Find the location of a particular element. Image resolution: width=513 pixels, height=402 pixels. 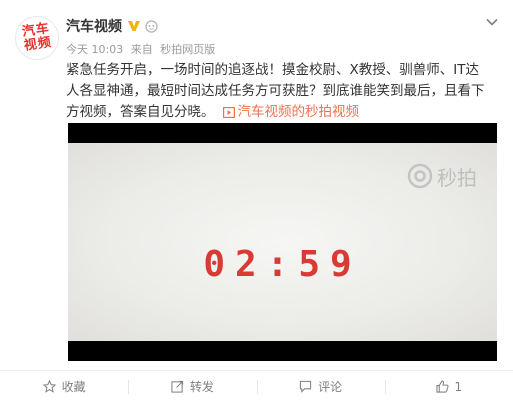

source-prefix: 来自 is located at coordinates (141, 49).